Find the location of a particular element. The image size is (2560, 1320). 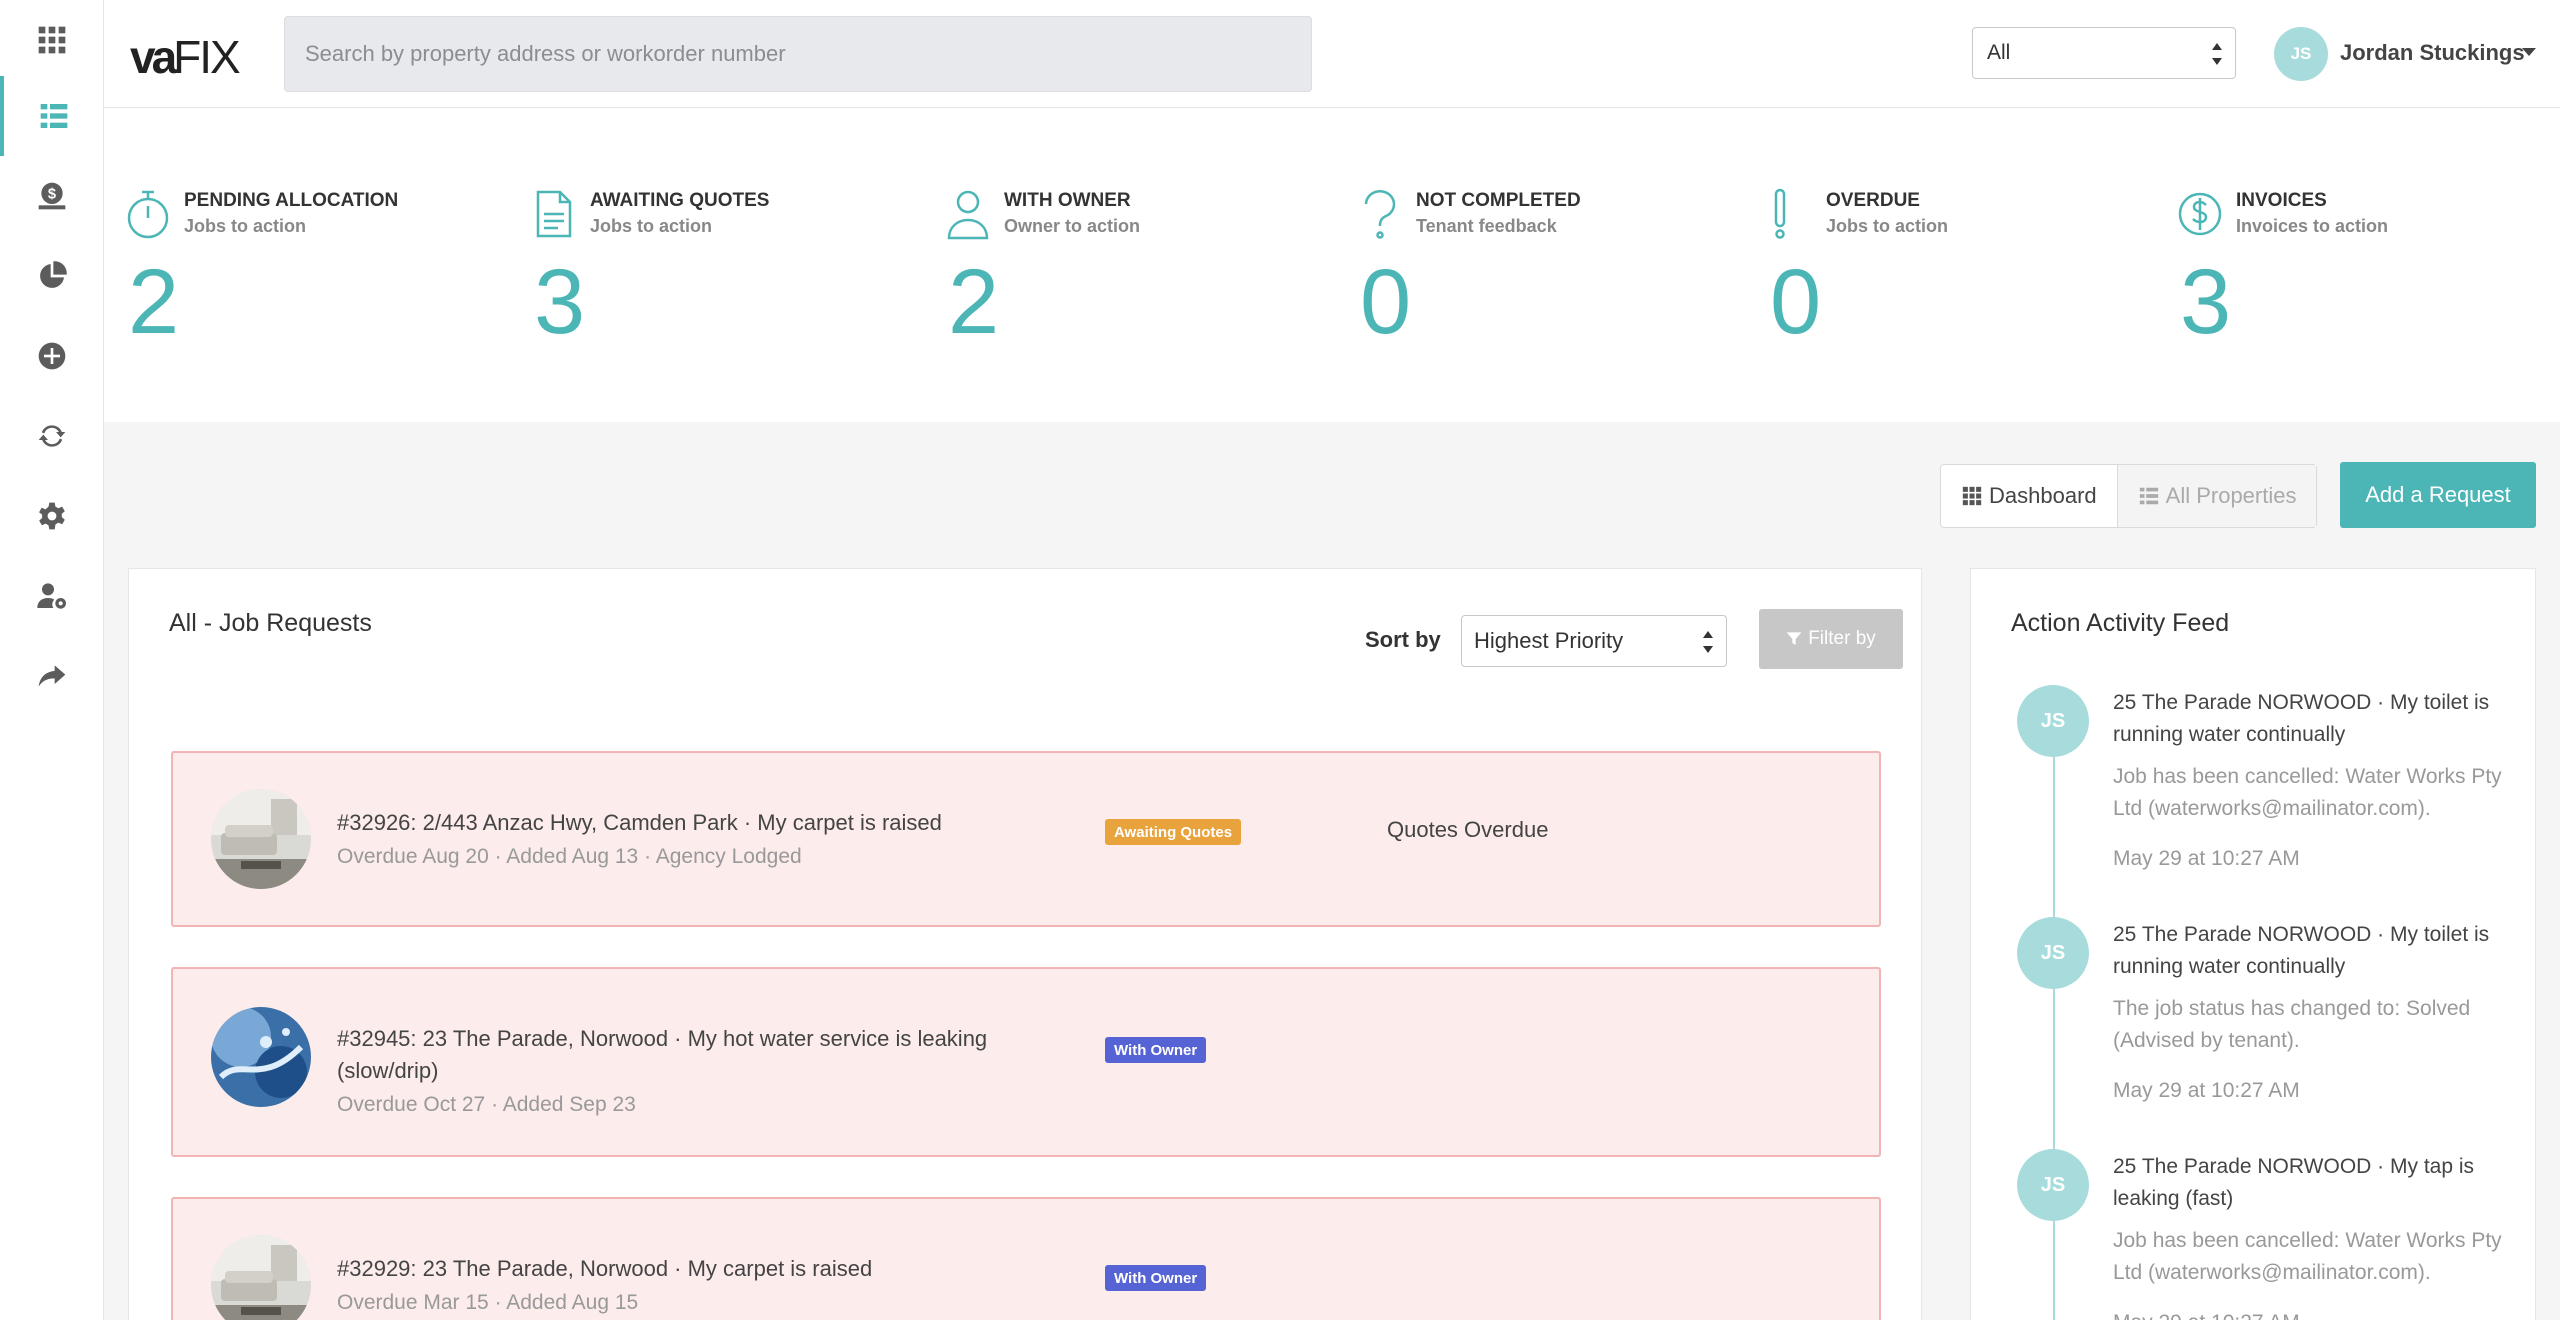

stat-invoices: INVOICES Invoices to action 3 is located at coordinates (2368, 303).